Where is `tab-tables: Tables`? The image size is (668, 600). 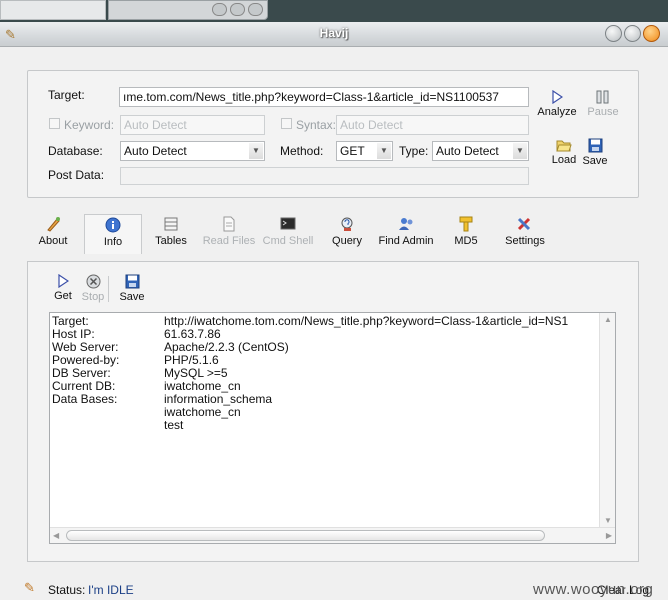 tab-tables: Tables is located at coordinates (171, 234).